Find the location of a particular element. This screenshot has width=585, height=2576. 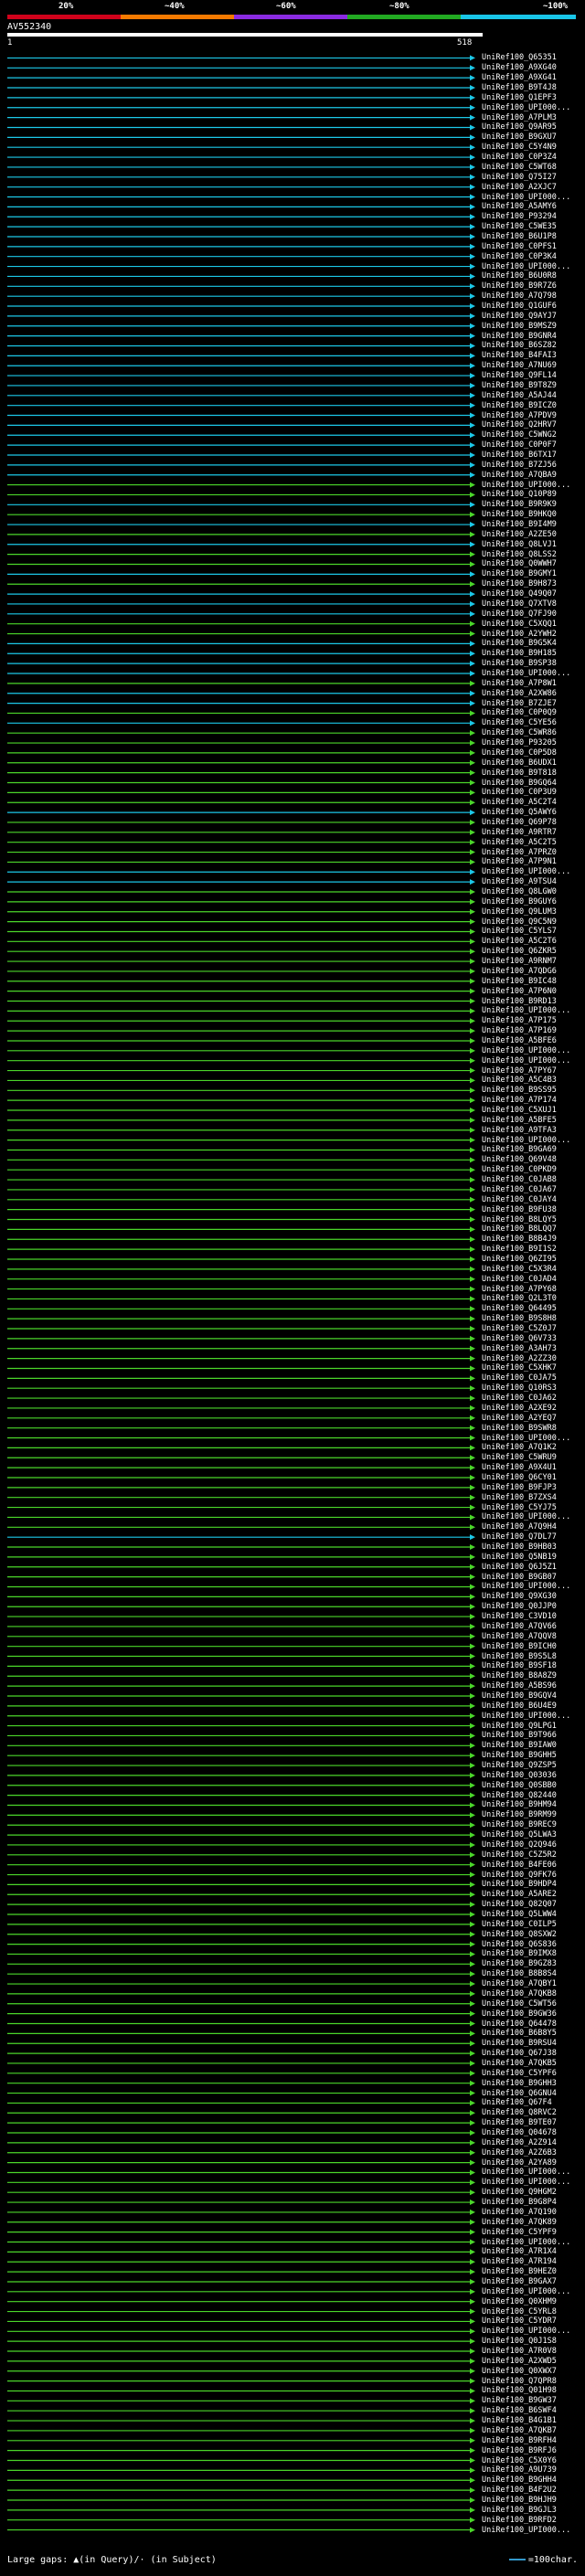

hit-label: UniRef100_A2Z914 is located at coordinates (519, 2142).